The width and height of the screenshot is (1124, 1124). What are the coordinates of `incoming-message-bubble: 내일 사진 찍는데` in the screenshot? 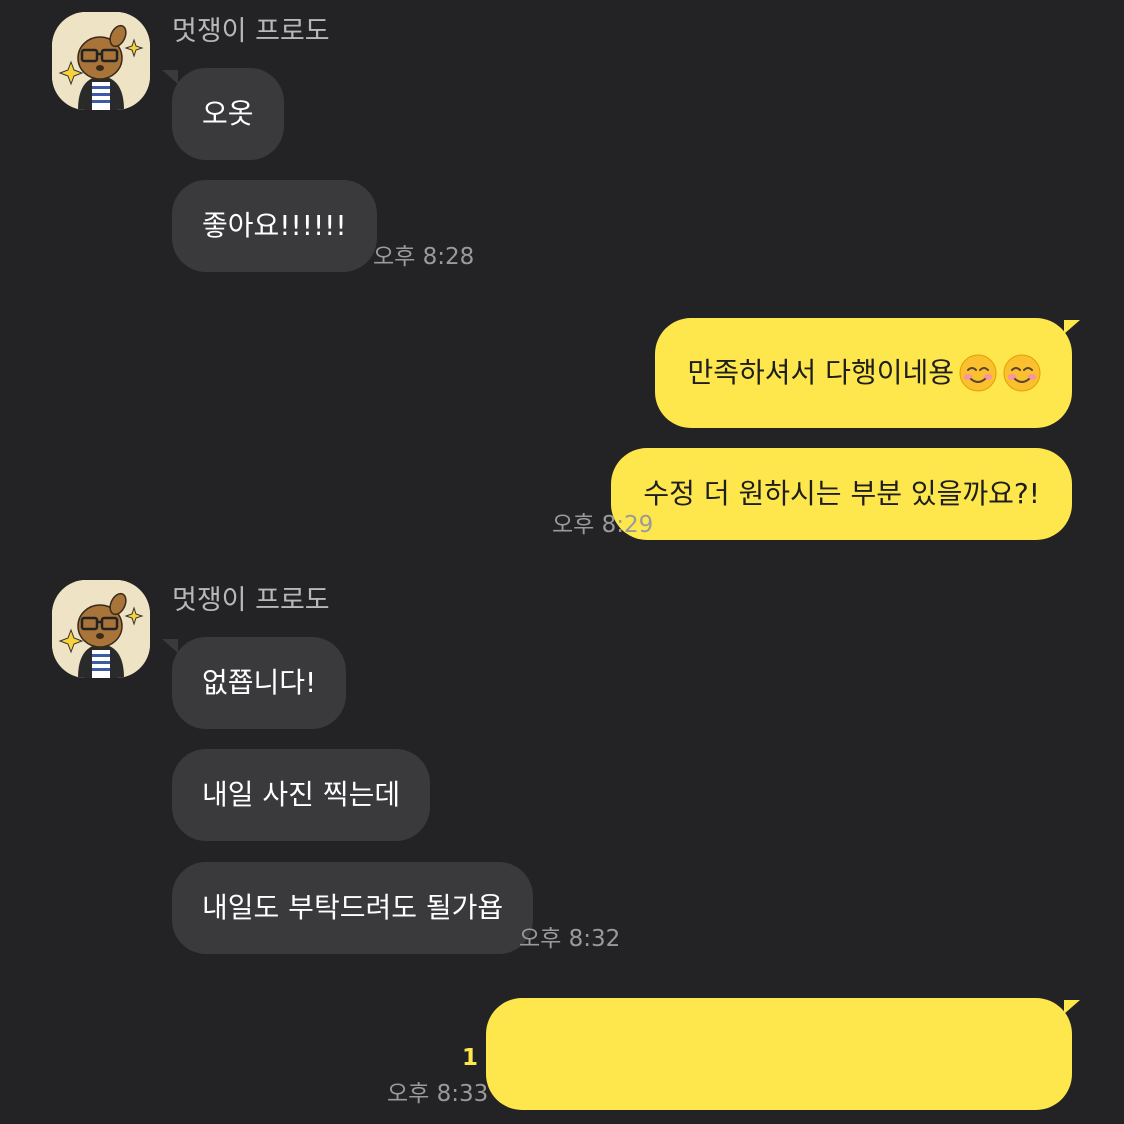 It's located at (301, 795).